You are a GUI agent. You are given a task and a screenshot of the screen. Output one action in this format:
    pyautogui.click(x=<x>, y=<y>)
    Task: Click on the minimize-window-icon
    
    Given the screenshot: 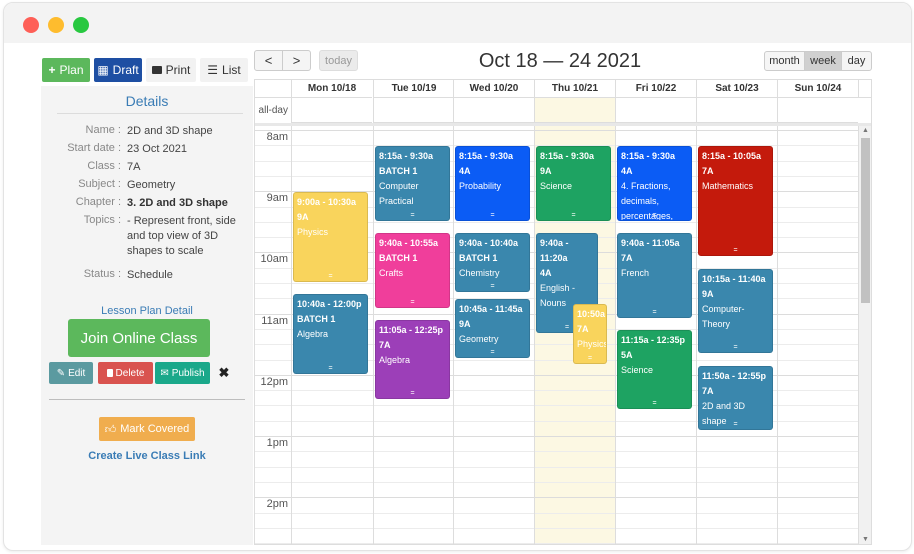 What is the action you would take?
    pyautogui.click(x=56, y=25)
    